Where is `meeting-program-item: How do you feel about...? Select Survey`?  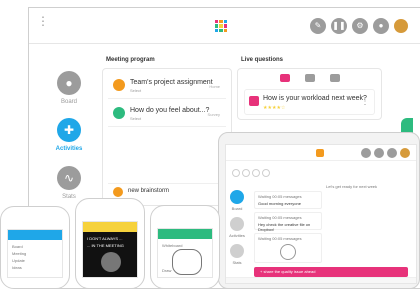 meeting-program-item: How do you feel about...? Select Survey is located at coordinates (167, 115).